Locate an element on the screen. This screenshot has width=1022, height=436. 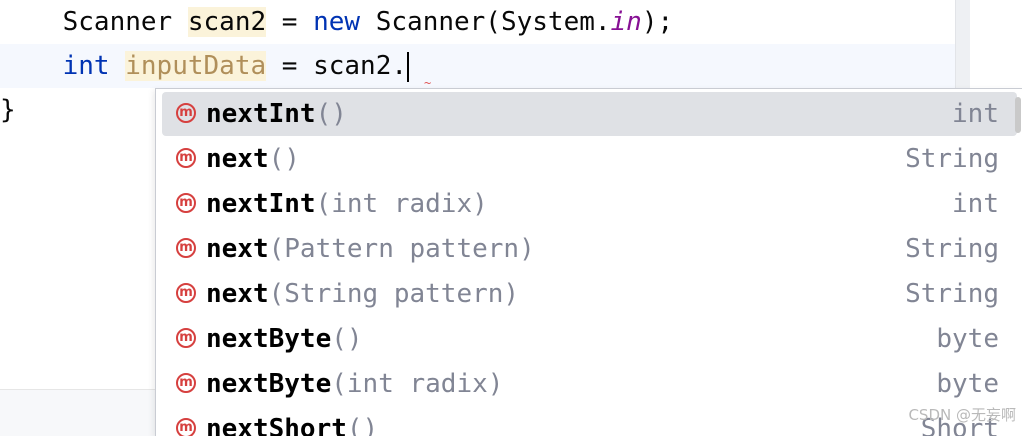
code-line-3: } is located at coordinates (8, 110).